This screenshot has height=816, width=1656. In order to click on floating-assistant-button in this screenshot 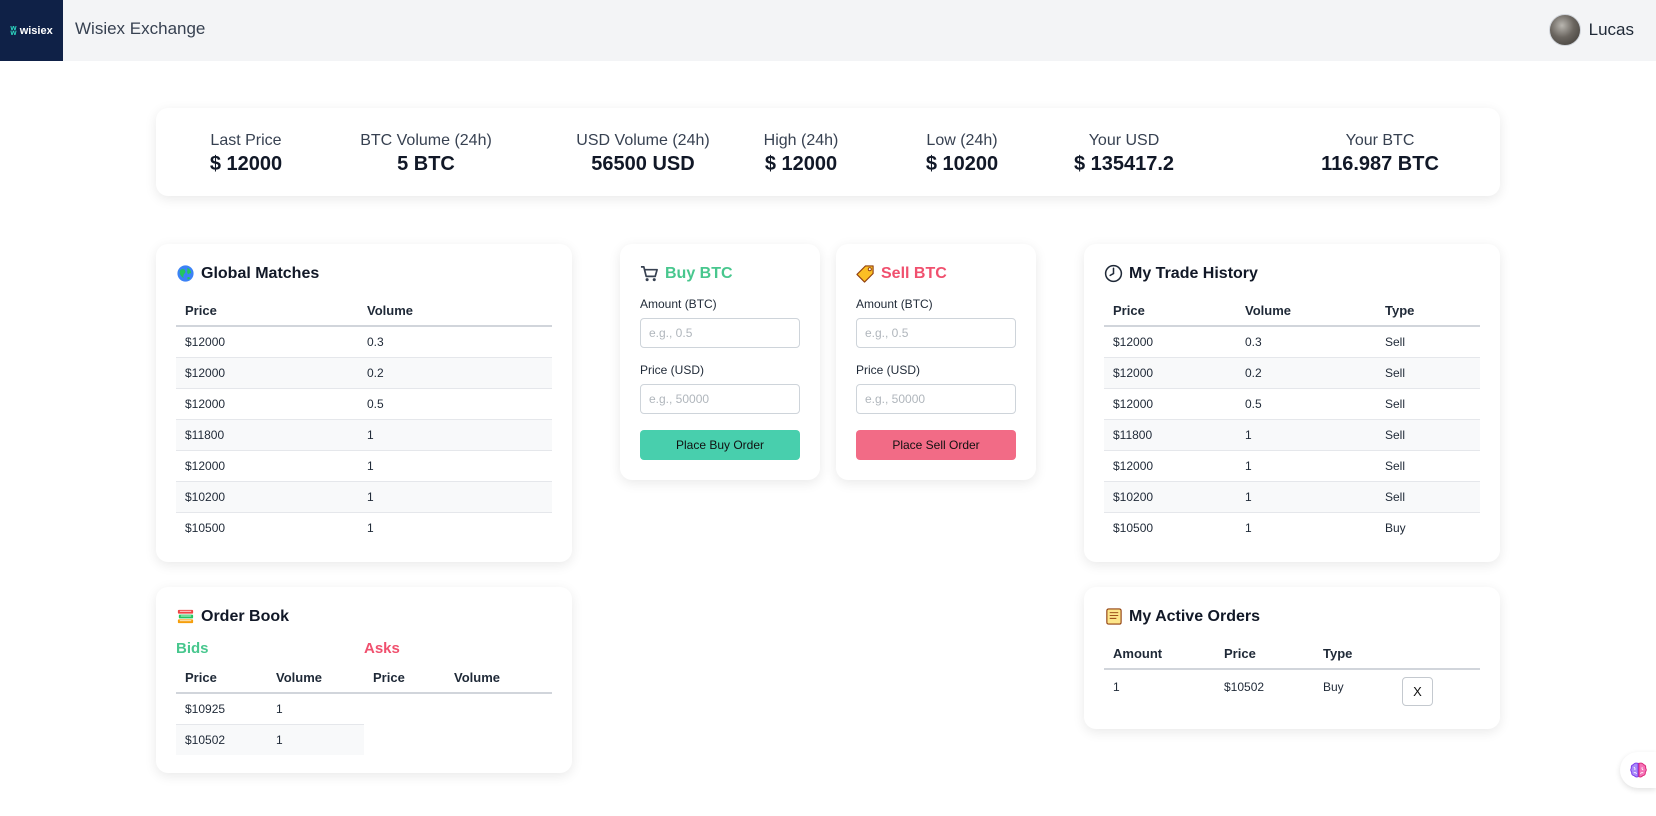, I will do `click(1638, 770)`.